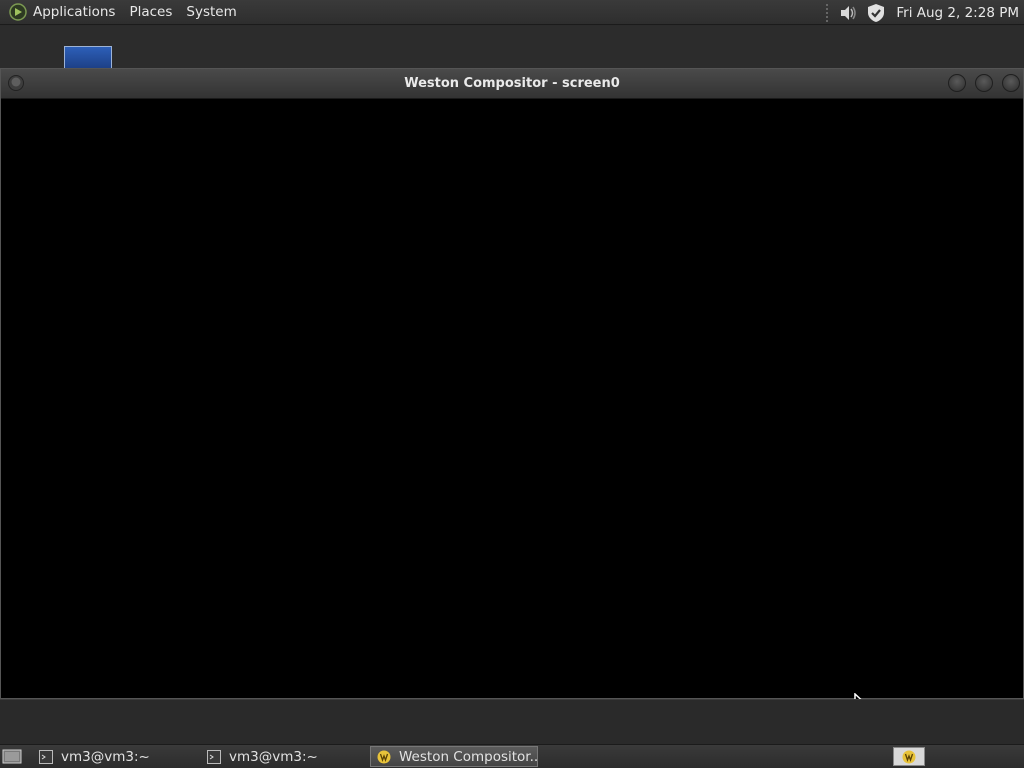 The image size is (1024, 768). What do you see at coordinates (12, 756) in the screenshot?
I see `show-desktop-icon` at bounding box center [12, 756].